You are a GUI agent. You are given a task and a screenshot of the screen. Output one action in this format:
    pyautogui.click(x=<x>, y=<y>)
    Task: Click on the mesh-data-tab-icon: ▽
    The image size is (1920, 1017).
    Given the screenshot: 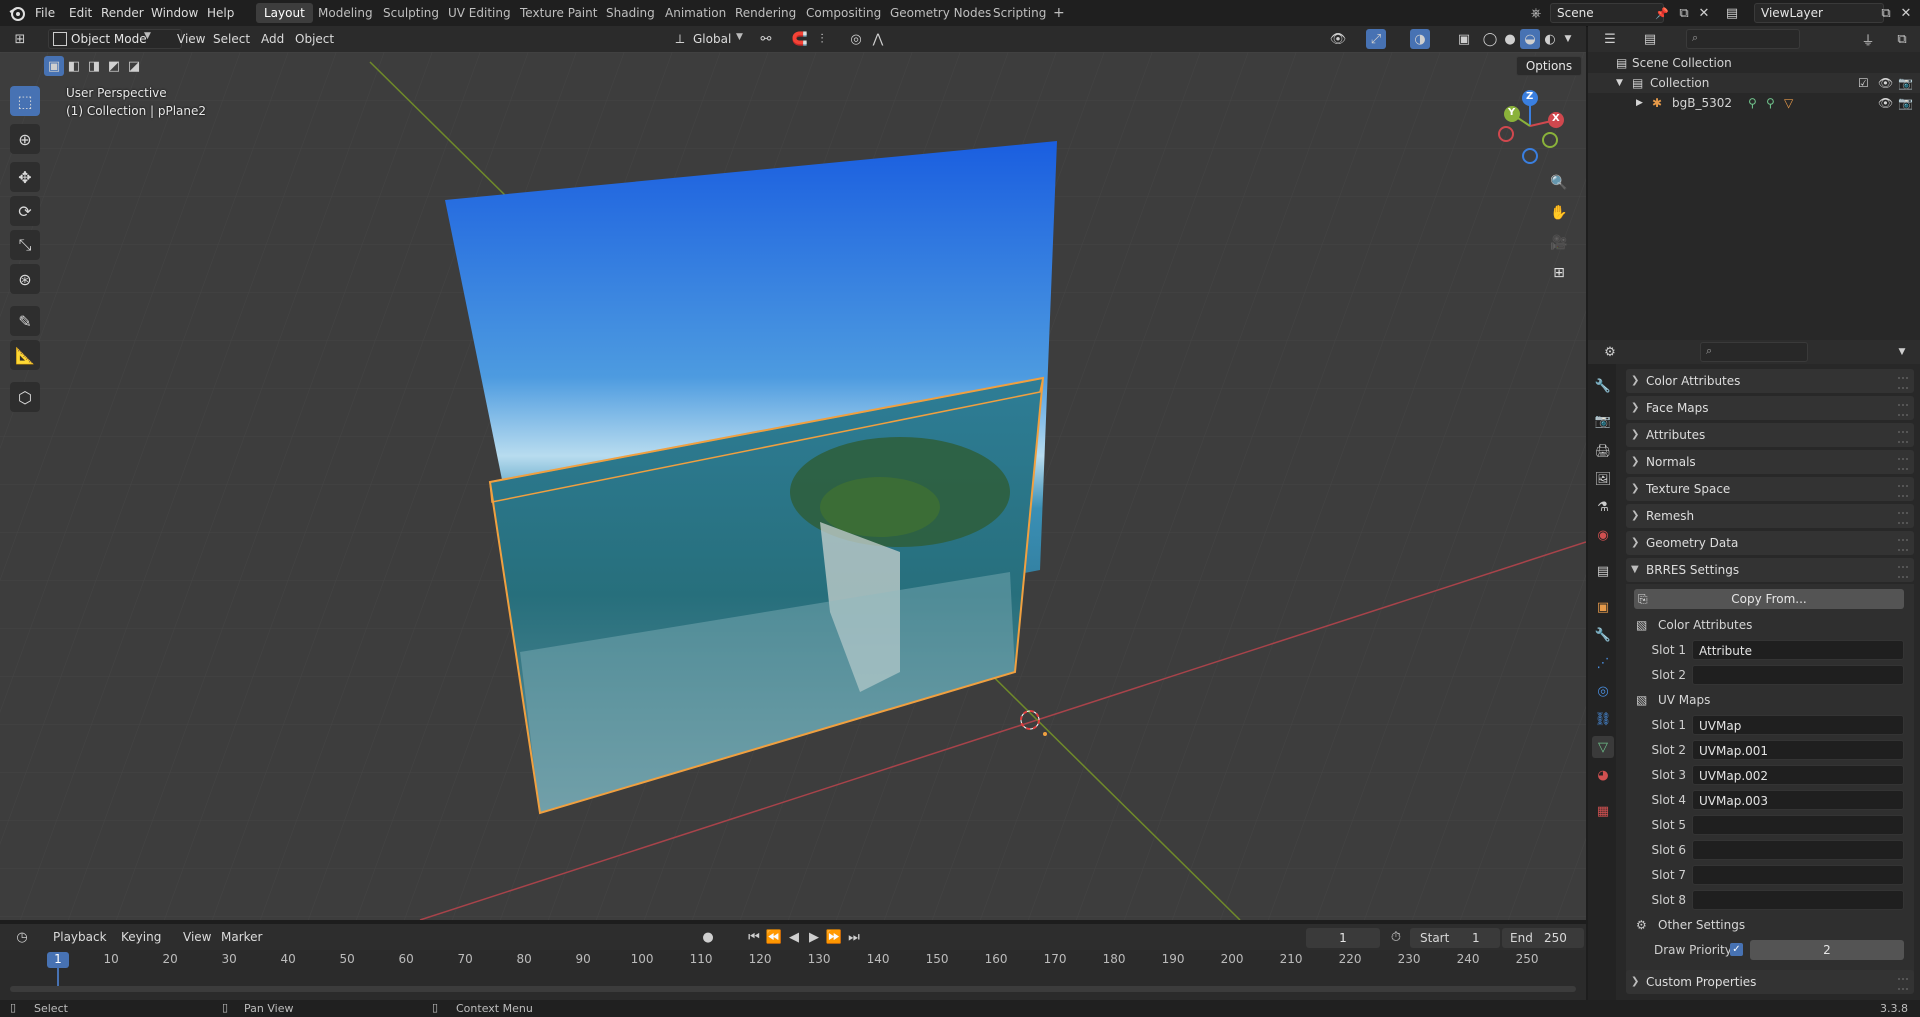 What is the action you would take?
    pyautogui.click(x=1603, y=747)
    